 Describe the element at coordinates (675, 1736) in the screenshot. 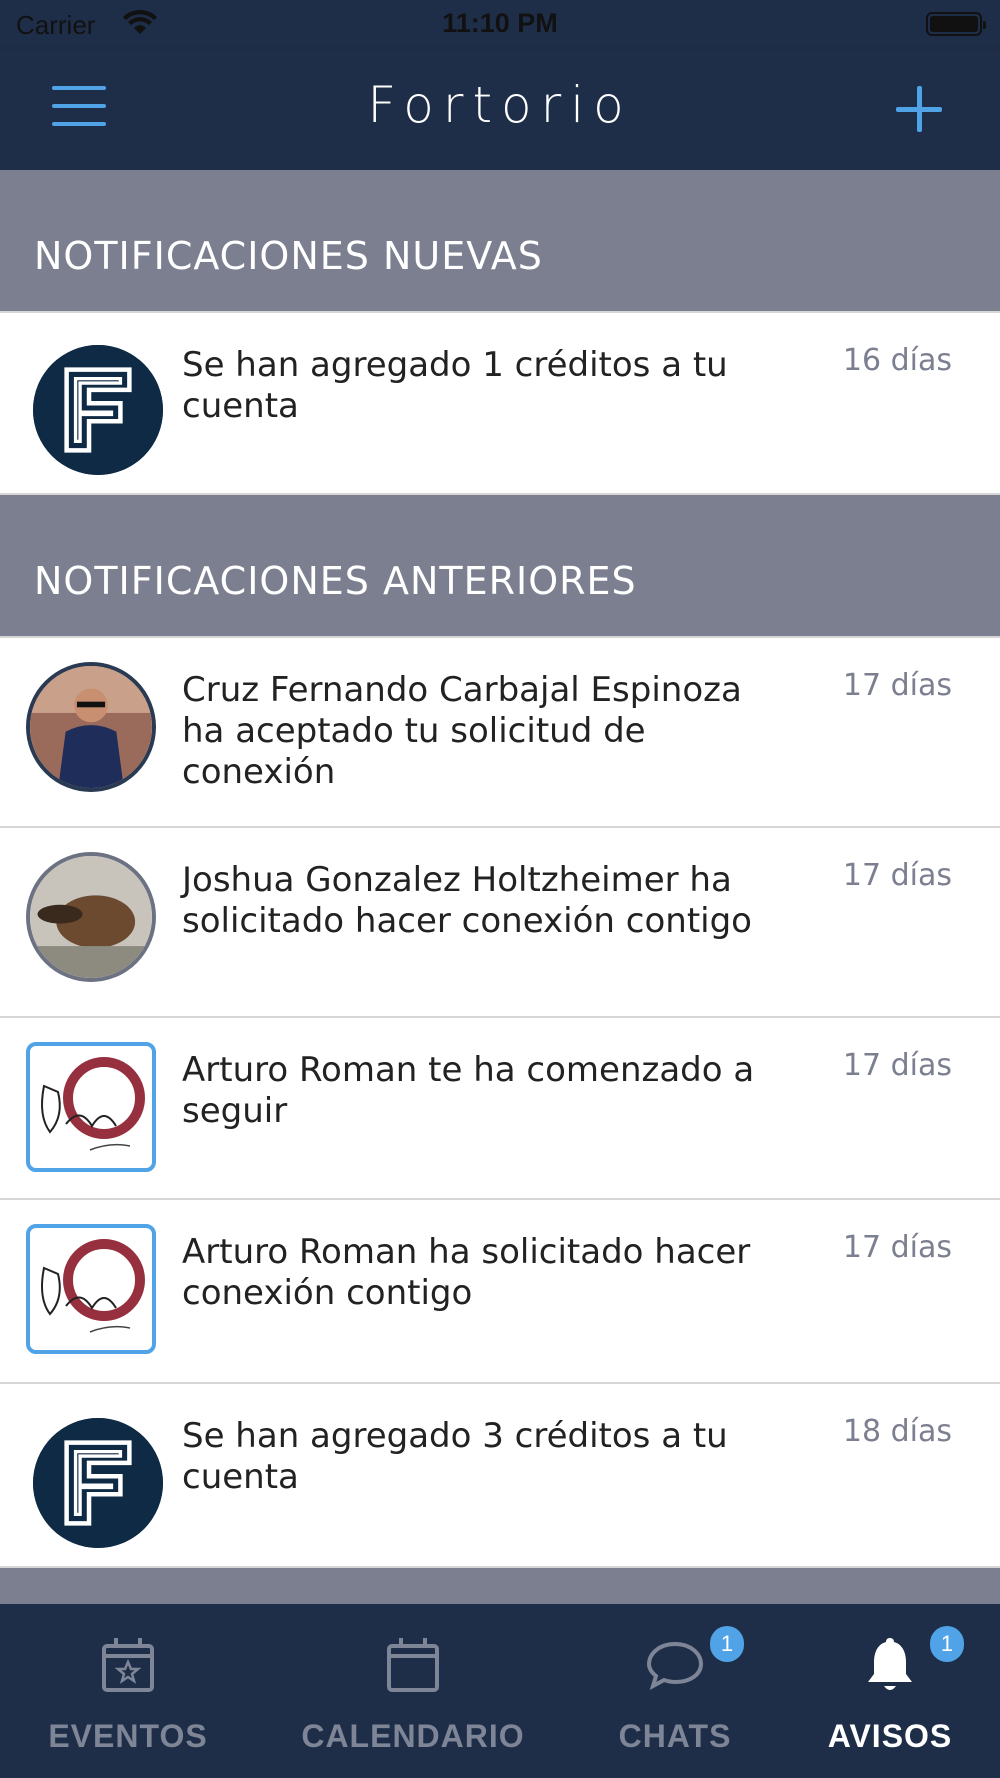

I see `tab-label: CHATS` at that location.